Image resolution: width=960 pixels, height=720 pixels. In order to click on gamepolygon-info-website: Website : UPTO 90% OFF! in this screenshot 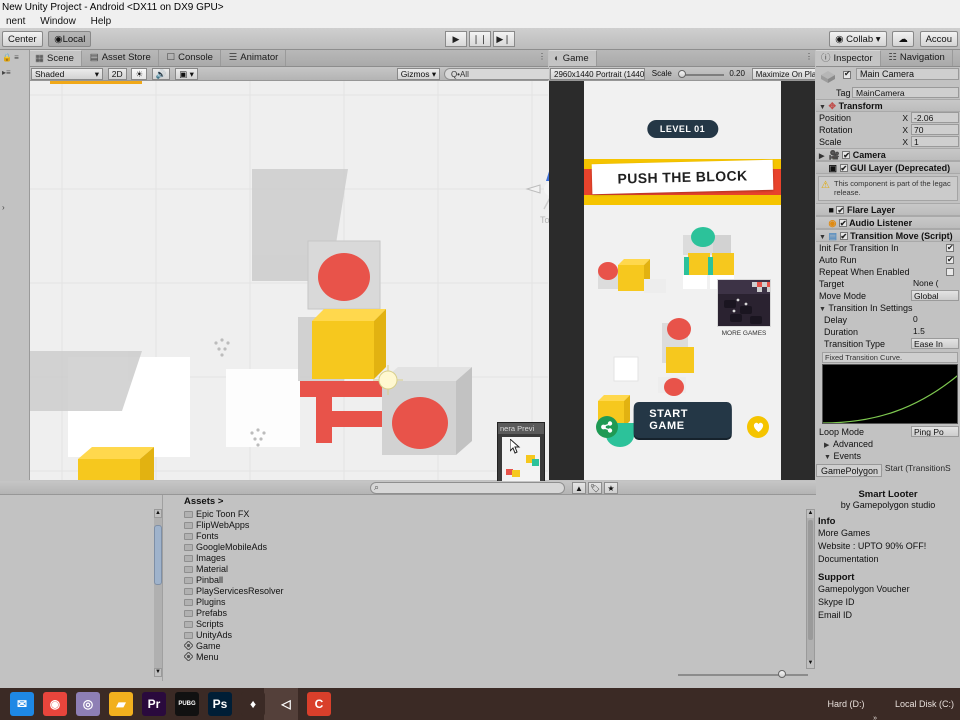, I will do `click(888, 546)`.